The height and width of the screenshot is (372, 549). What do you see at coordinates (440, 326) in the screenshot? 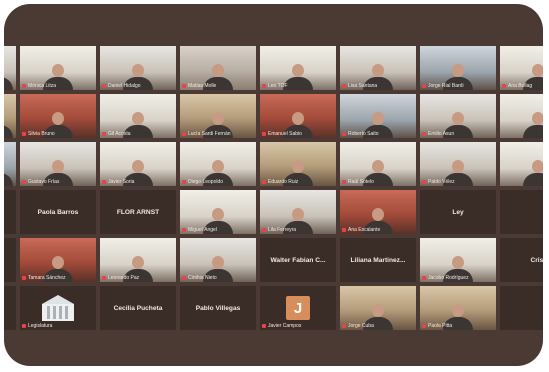
I see `participant-name: Paola Pitta` at bounding box center [440, 326].